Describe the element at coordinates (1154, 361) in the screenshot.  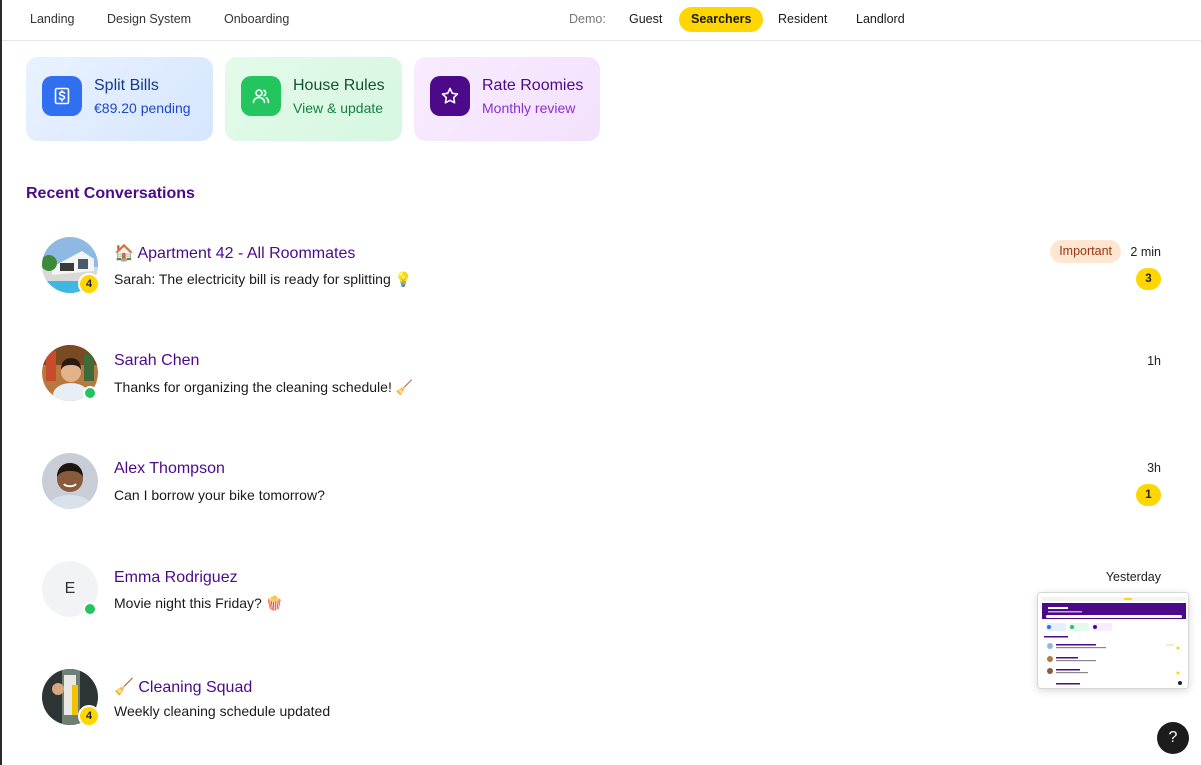
I see `conversation-time: 1h` at that location.